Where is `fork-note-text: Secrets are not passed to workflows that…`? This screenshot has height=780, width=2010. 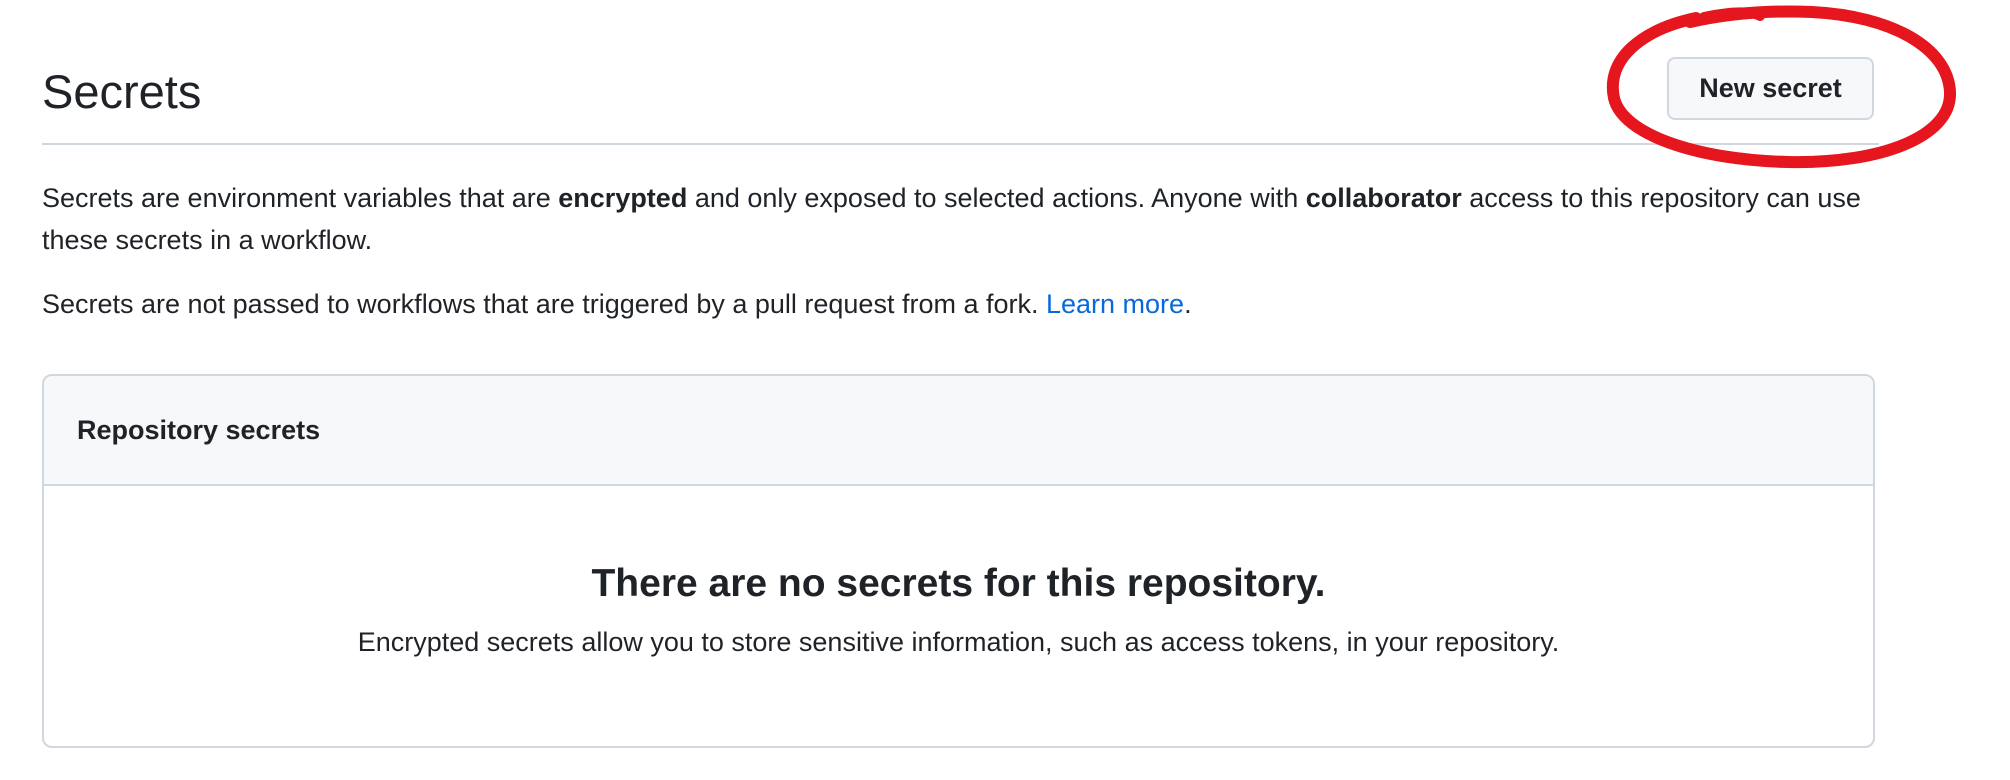
fork-note-text: Secrets are not passed to workflows that… is located at coordinates (544, 304).